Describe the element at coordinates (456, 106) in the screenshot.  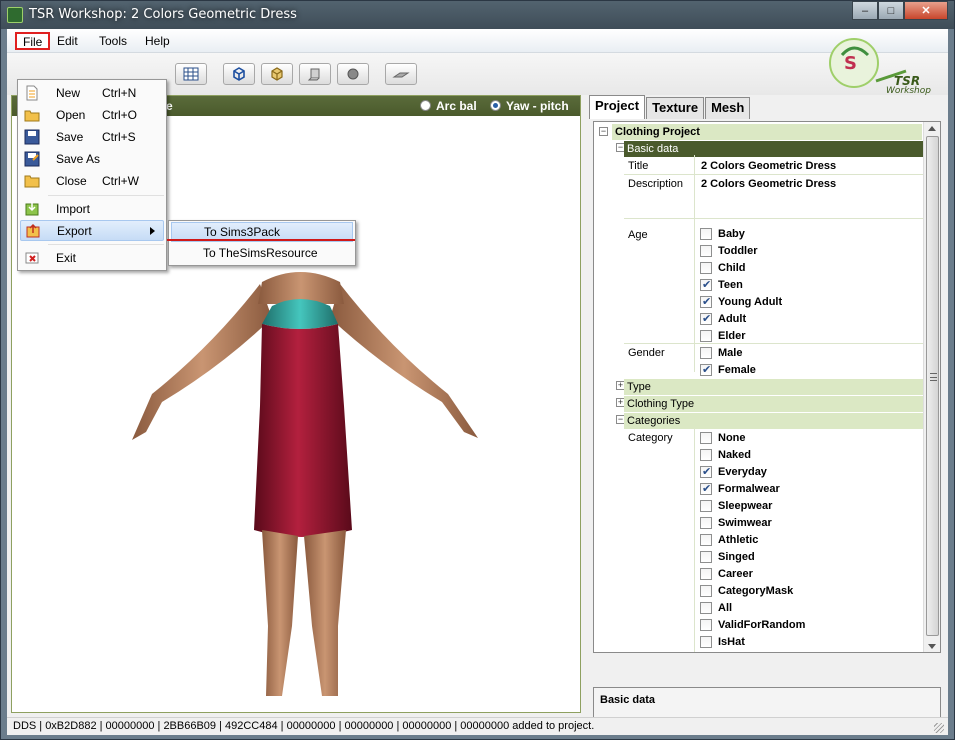
I see `arcball-label: Arc bal` at that location.